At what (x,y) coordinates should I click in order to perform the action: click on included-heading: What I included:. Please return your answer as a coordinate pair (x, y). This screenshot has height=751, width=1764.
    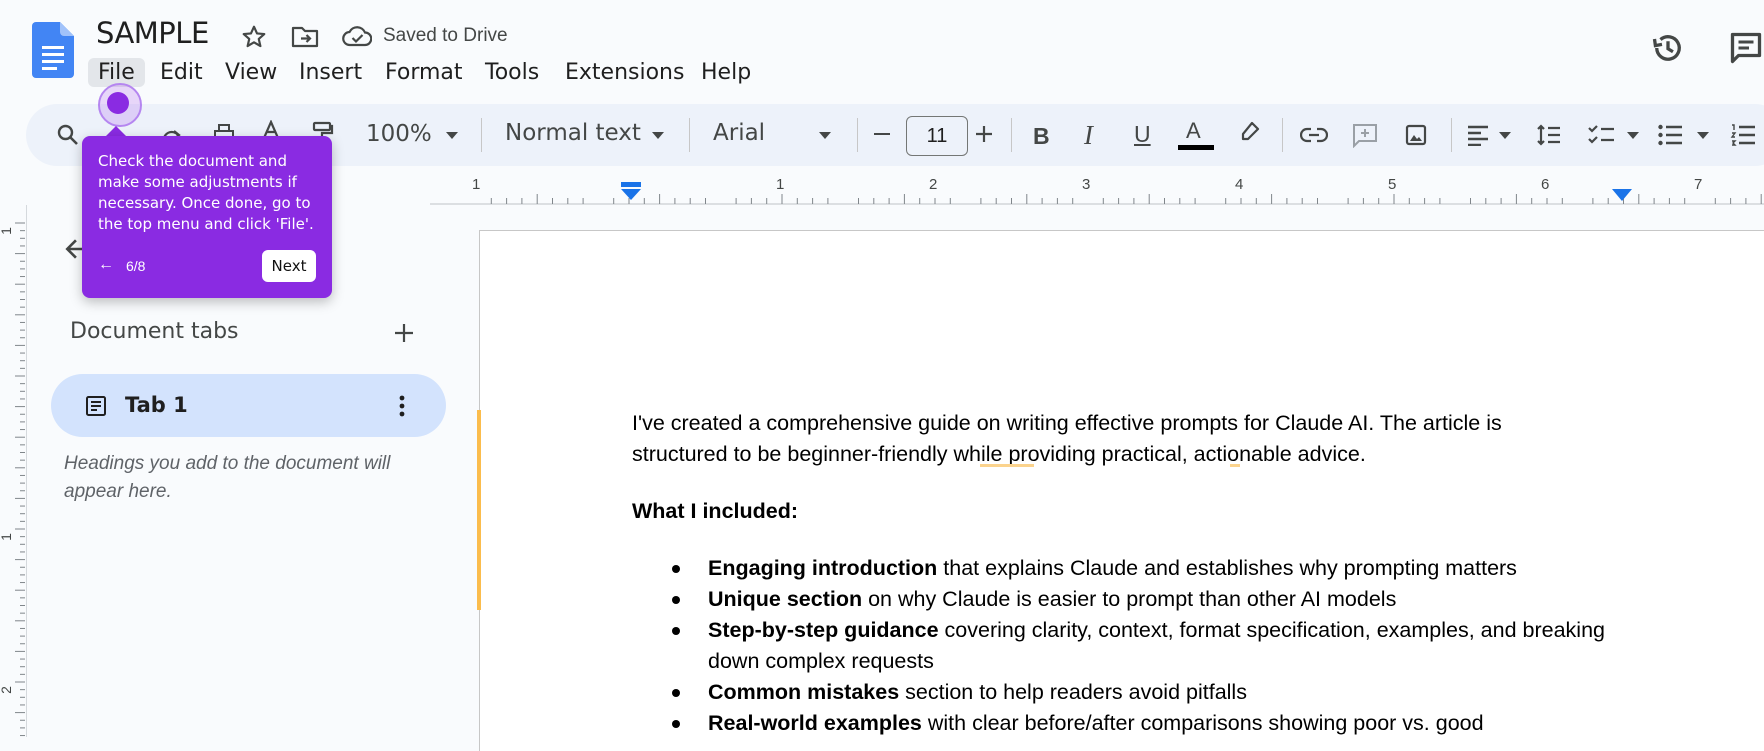
    Looking at the image, I should click on (715, 511).